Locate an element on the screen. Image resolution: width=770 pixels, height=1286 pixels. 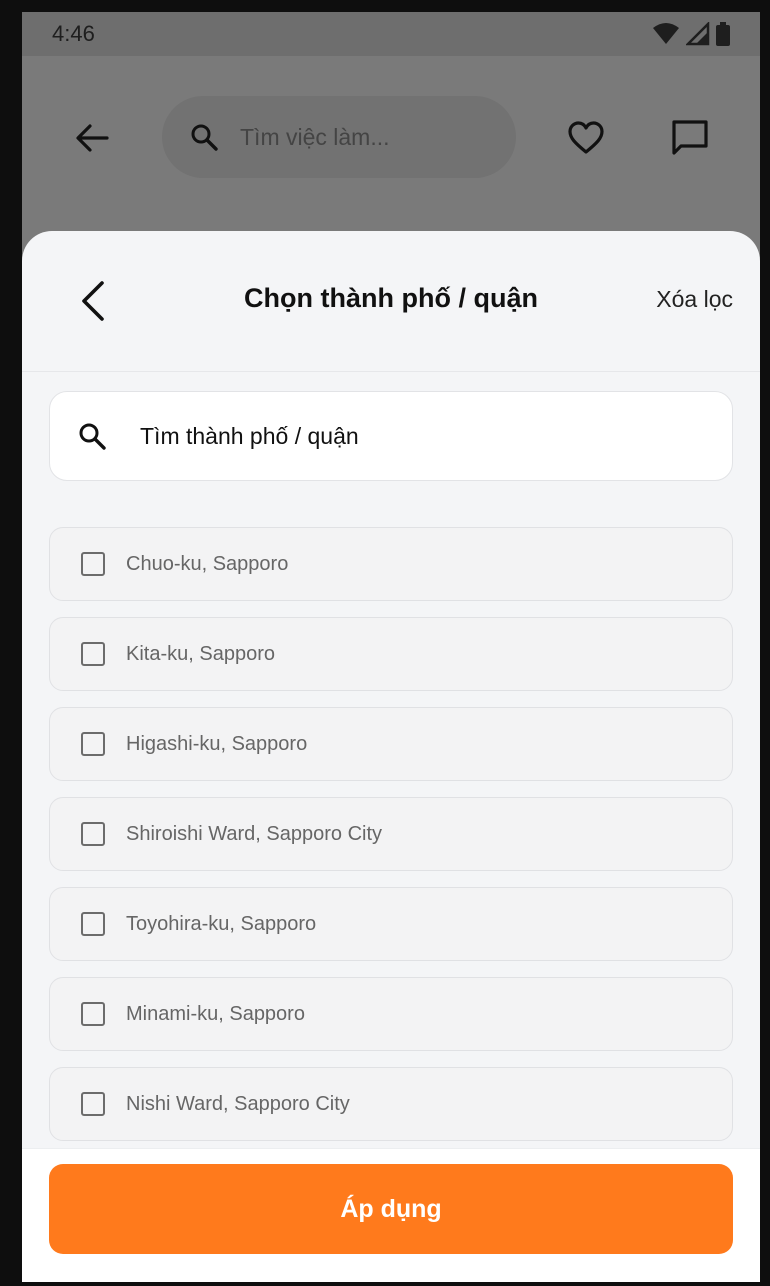
back-arrow-icon is located at coordinates (92, 138).